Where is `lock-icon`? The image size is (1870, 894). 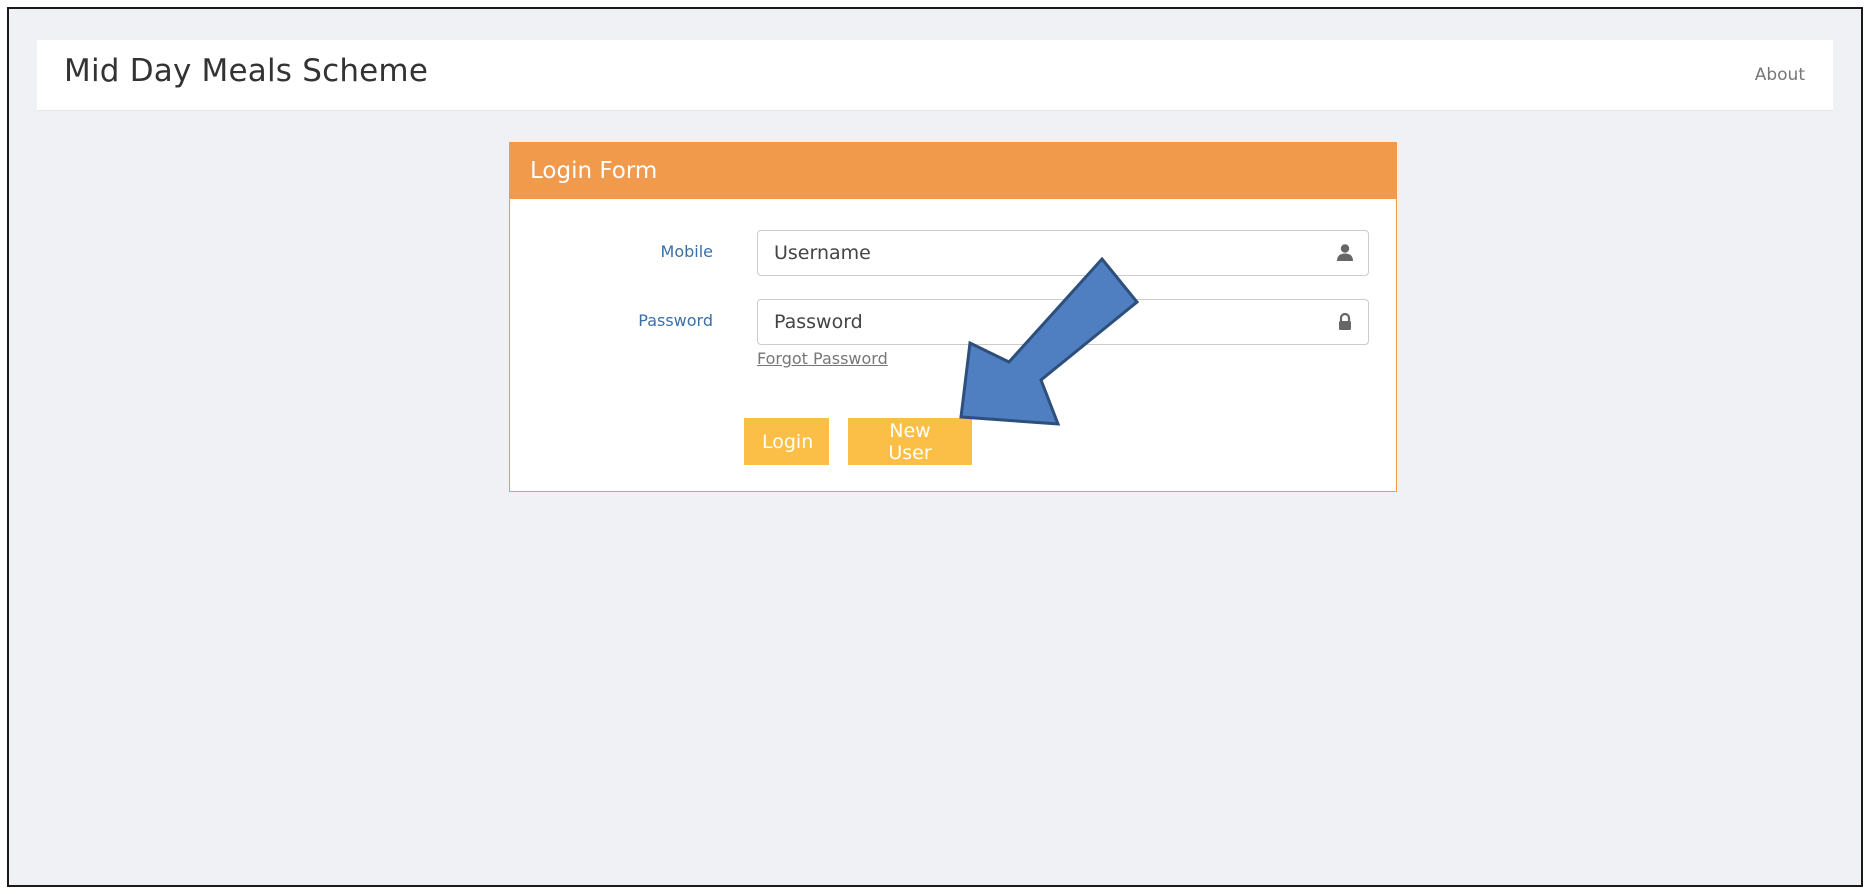
lock-icon is located at coordinates (1345, 321).